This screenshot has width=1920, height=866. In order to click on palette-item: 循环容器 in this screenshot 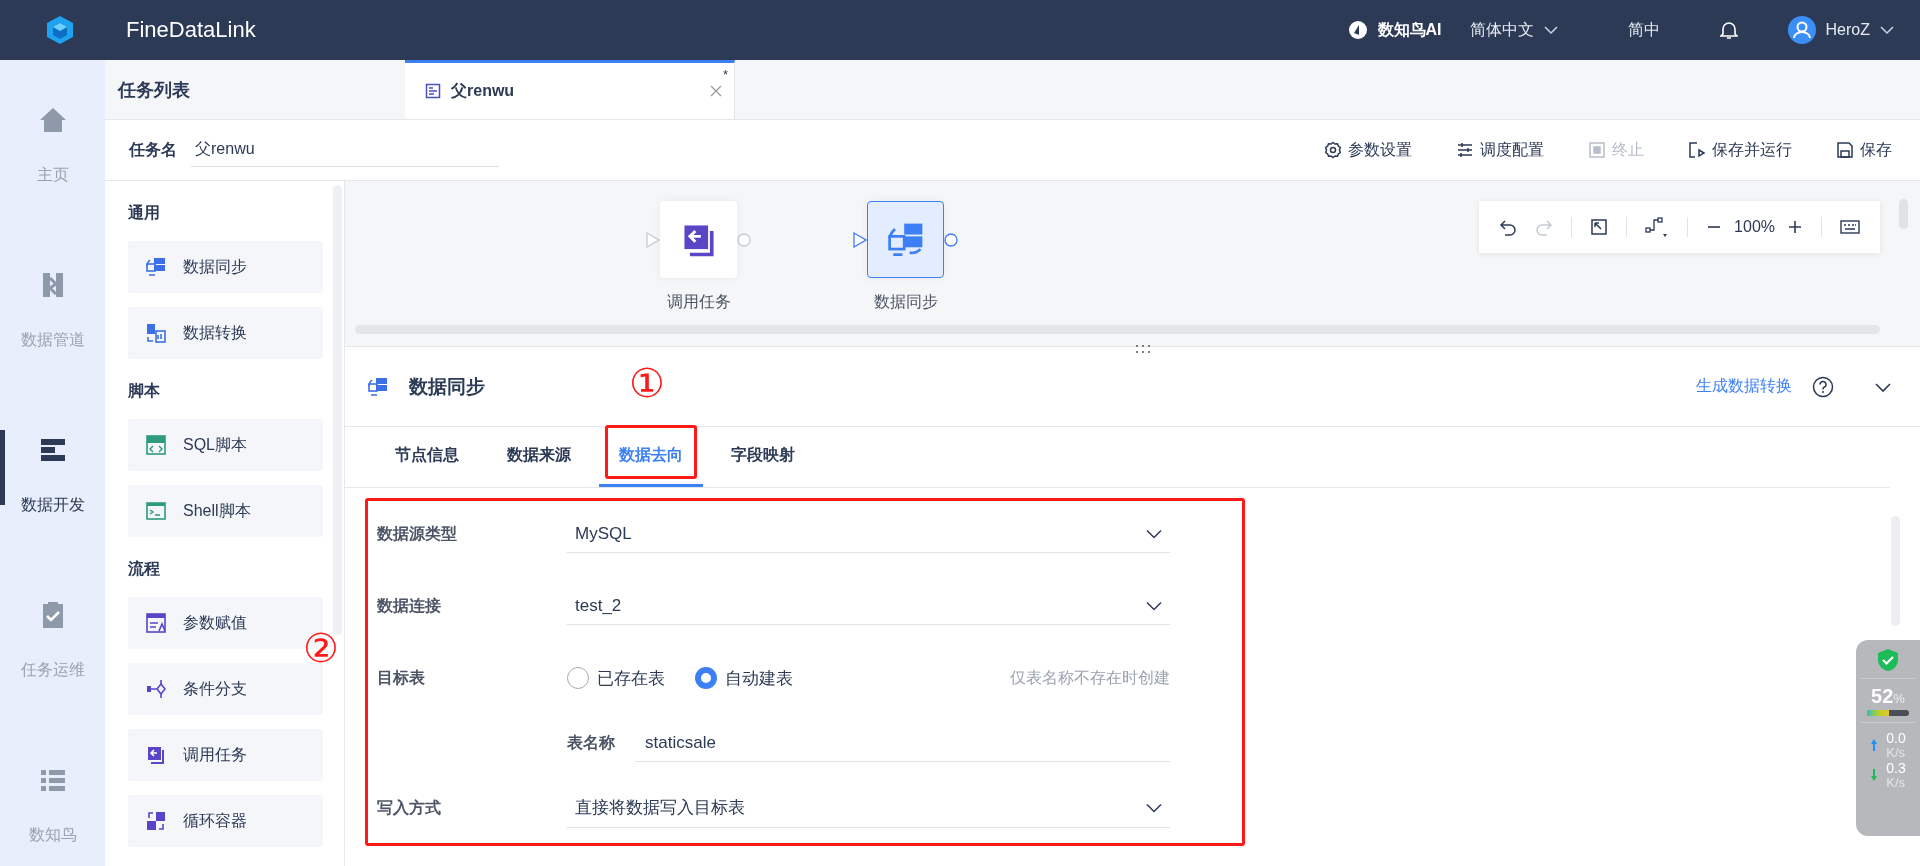, I will do `click(225, 821)`.